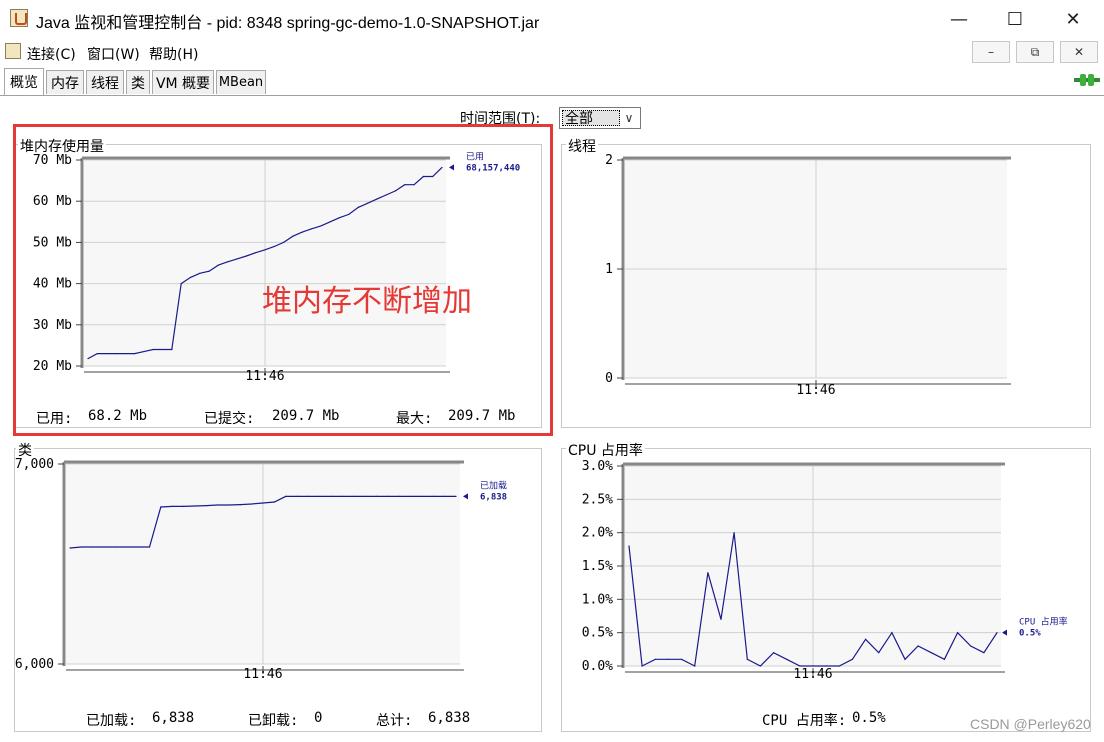  I want to click on cpu-stat-label: CPU 占用率:, so click(804, 721).